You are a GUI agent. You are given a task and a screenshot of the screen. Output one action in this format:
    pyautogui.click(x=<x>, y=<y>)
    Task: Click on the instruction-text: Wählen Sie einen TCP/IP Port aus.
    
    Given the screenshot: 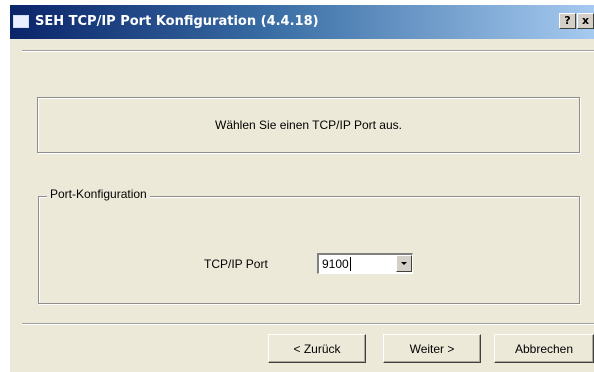 What is the action you would take?
    pyautogui.click(x=308, y=125)
    